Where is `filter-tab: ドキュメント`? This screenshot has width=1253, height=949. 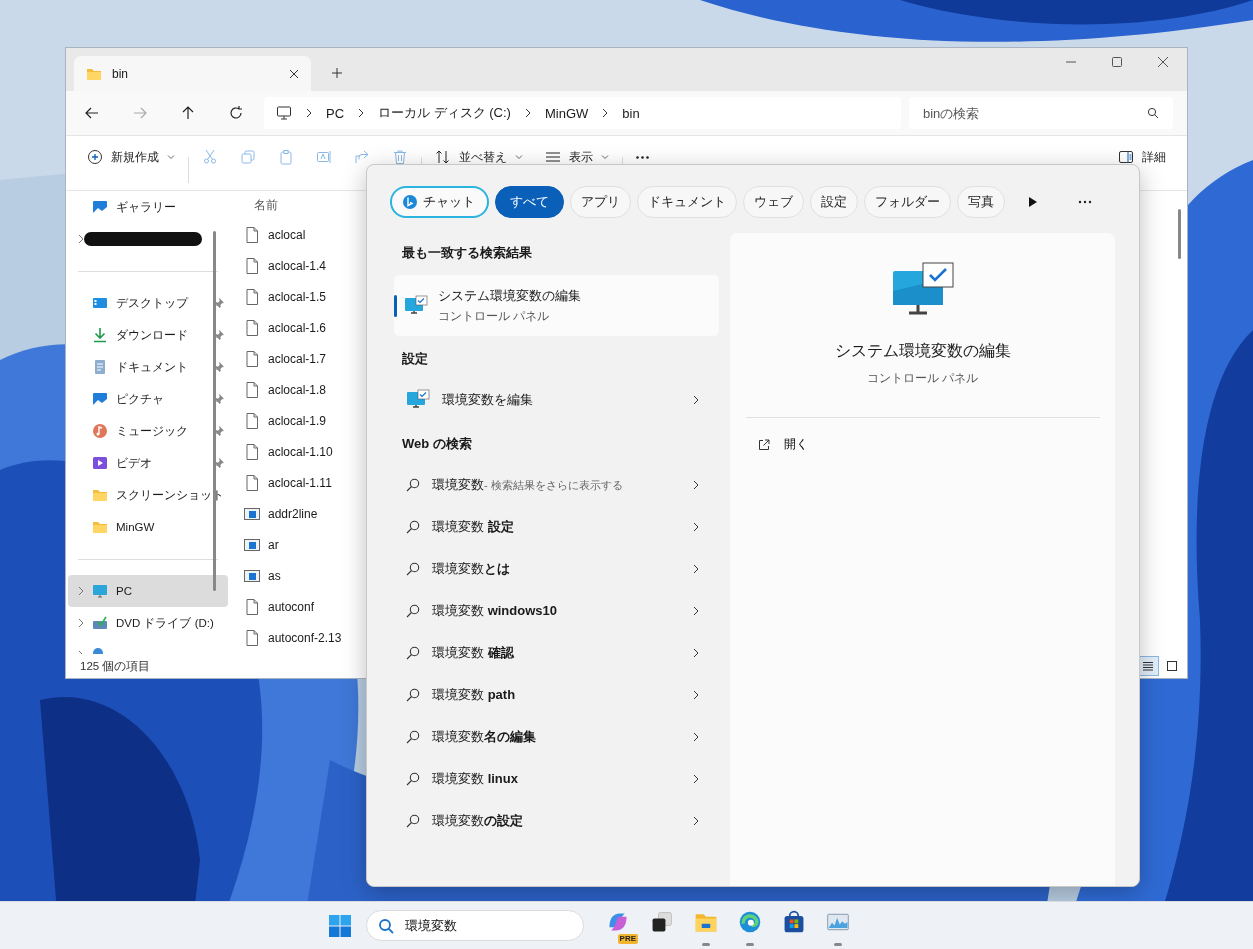
filter-tab: ドキュメント is located at coordinates (687, 202).